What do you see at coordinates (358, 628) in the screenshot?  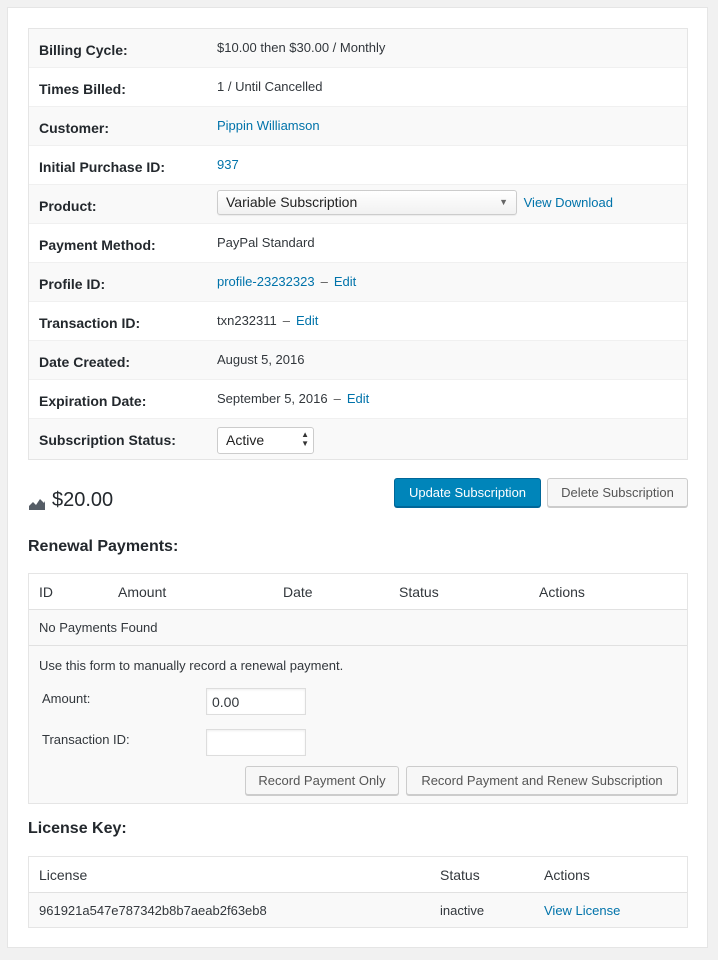 I see `no-payments-message: No Payments Found` at bounding box center [358, 628].